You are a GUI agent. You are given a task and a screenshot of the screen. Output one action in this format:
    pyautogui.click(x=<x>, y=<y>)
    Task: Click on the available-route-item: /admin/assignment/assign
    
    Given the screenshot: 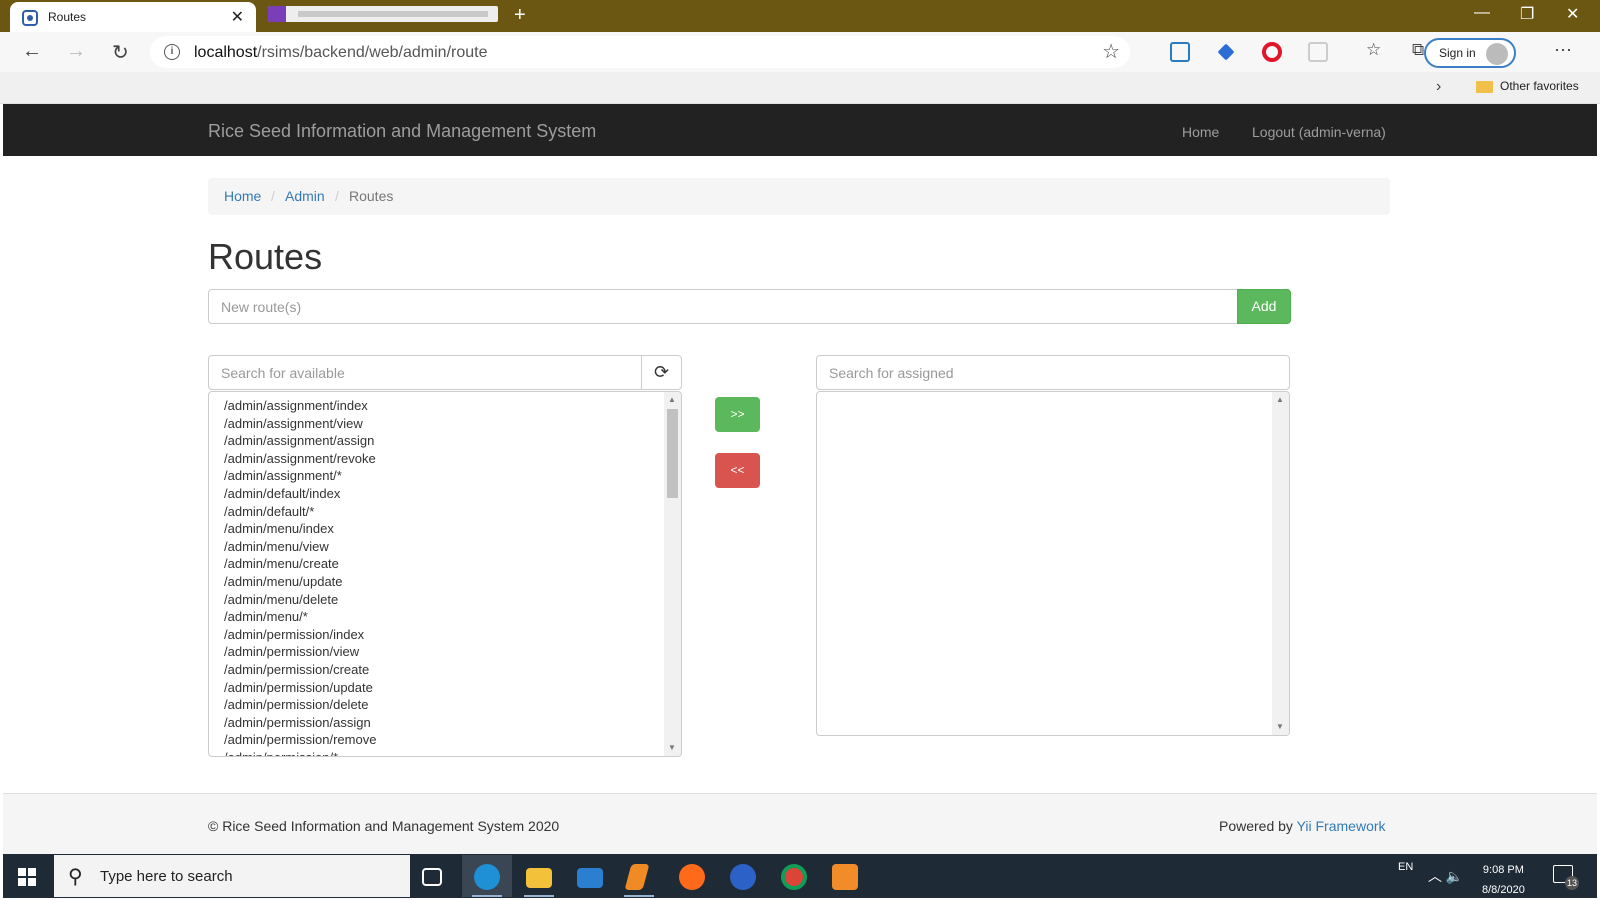 What is the action you would take?
    pyautogui.click(x=300, y=441)
    